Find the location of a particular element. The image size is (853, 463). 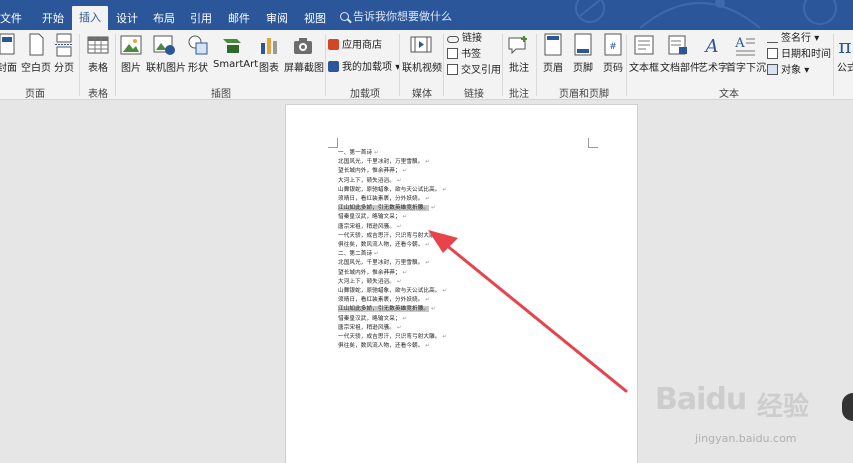

signature-line-button: 签名行 ▾ is located at coordinates (793, 38).